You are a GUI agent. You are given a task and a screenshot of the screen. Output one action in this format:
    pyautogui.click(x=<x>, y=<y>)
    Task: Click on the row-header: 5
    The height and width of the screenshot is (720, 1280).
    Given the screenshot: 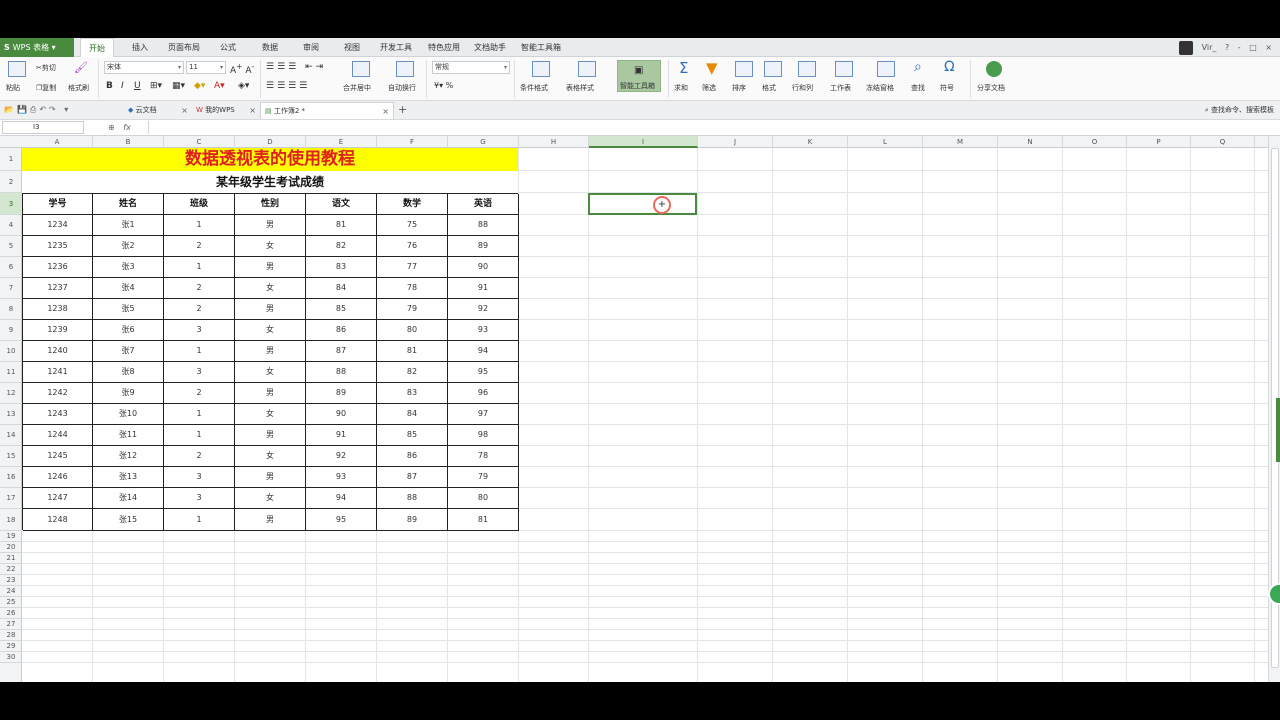 What is the action you would take?
    pyautogui.click(x=11, y=246)
    